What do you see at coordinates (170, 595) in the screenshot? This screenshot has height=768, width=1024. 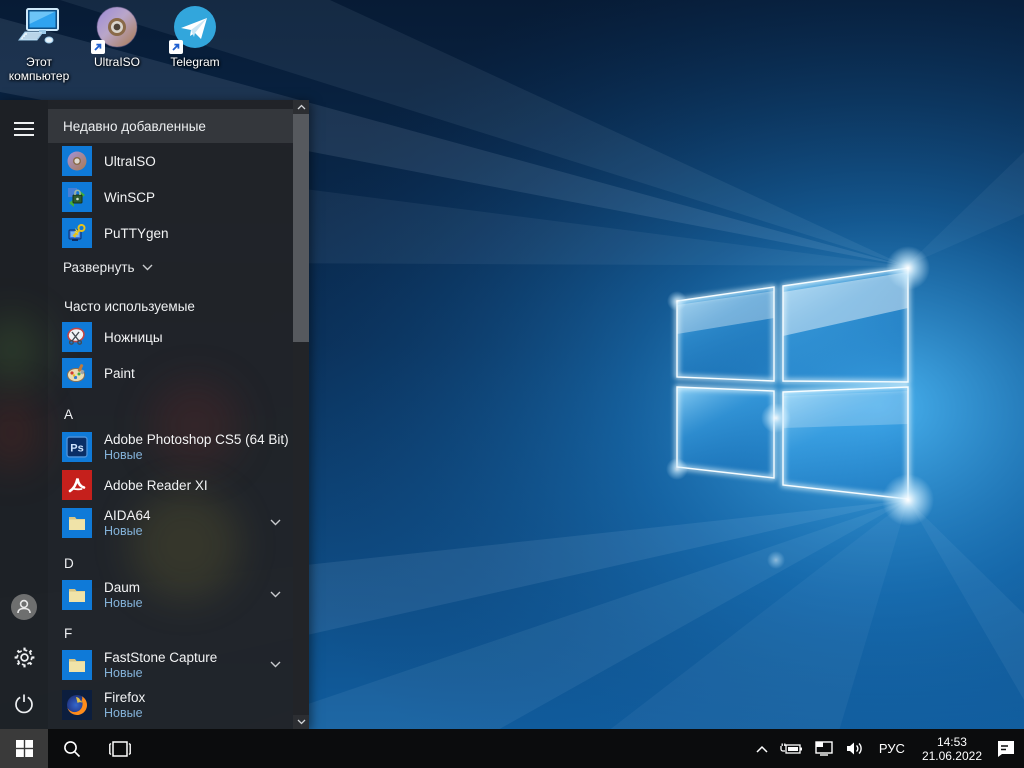 I see `start-app-daum: Daum Новые` at bounding box center [170, 595].